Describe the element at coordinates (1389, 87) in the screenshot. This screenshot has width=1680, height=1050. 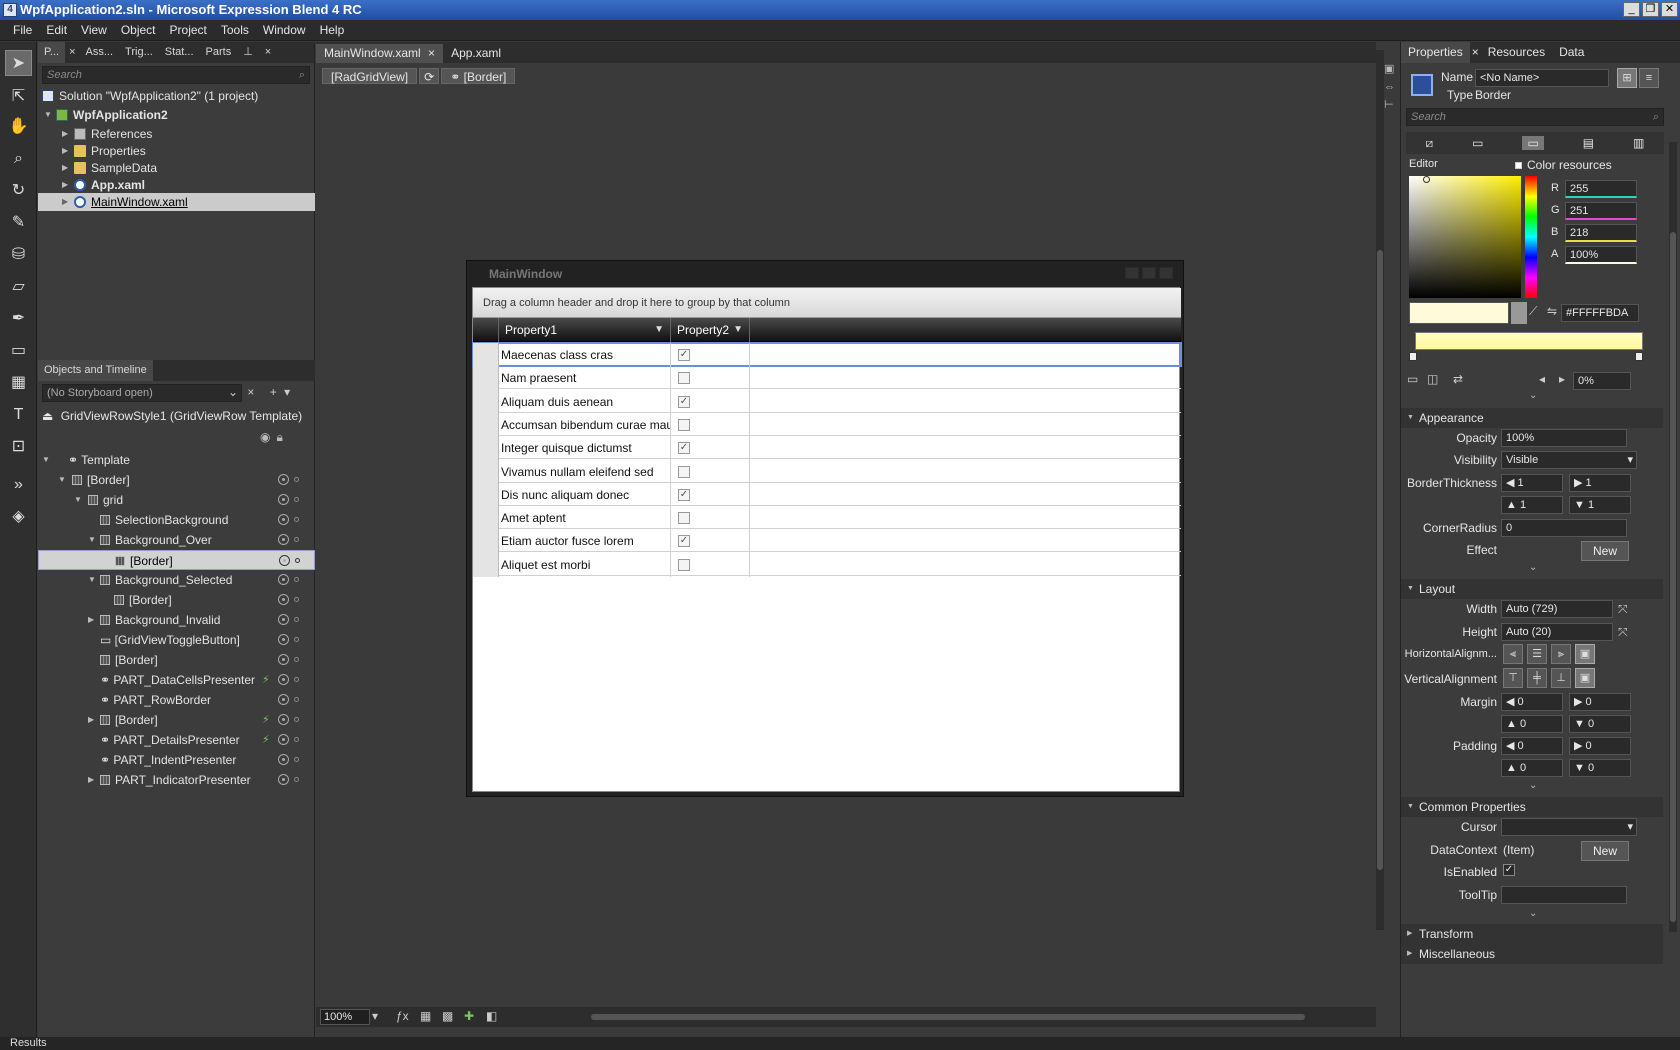
I see `split-view-icon: ⇔` at that location.